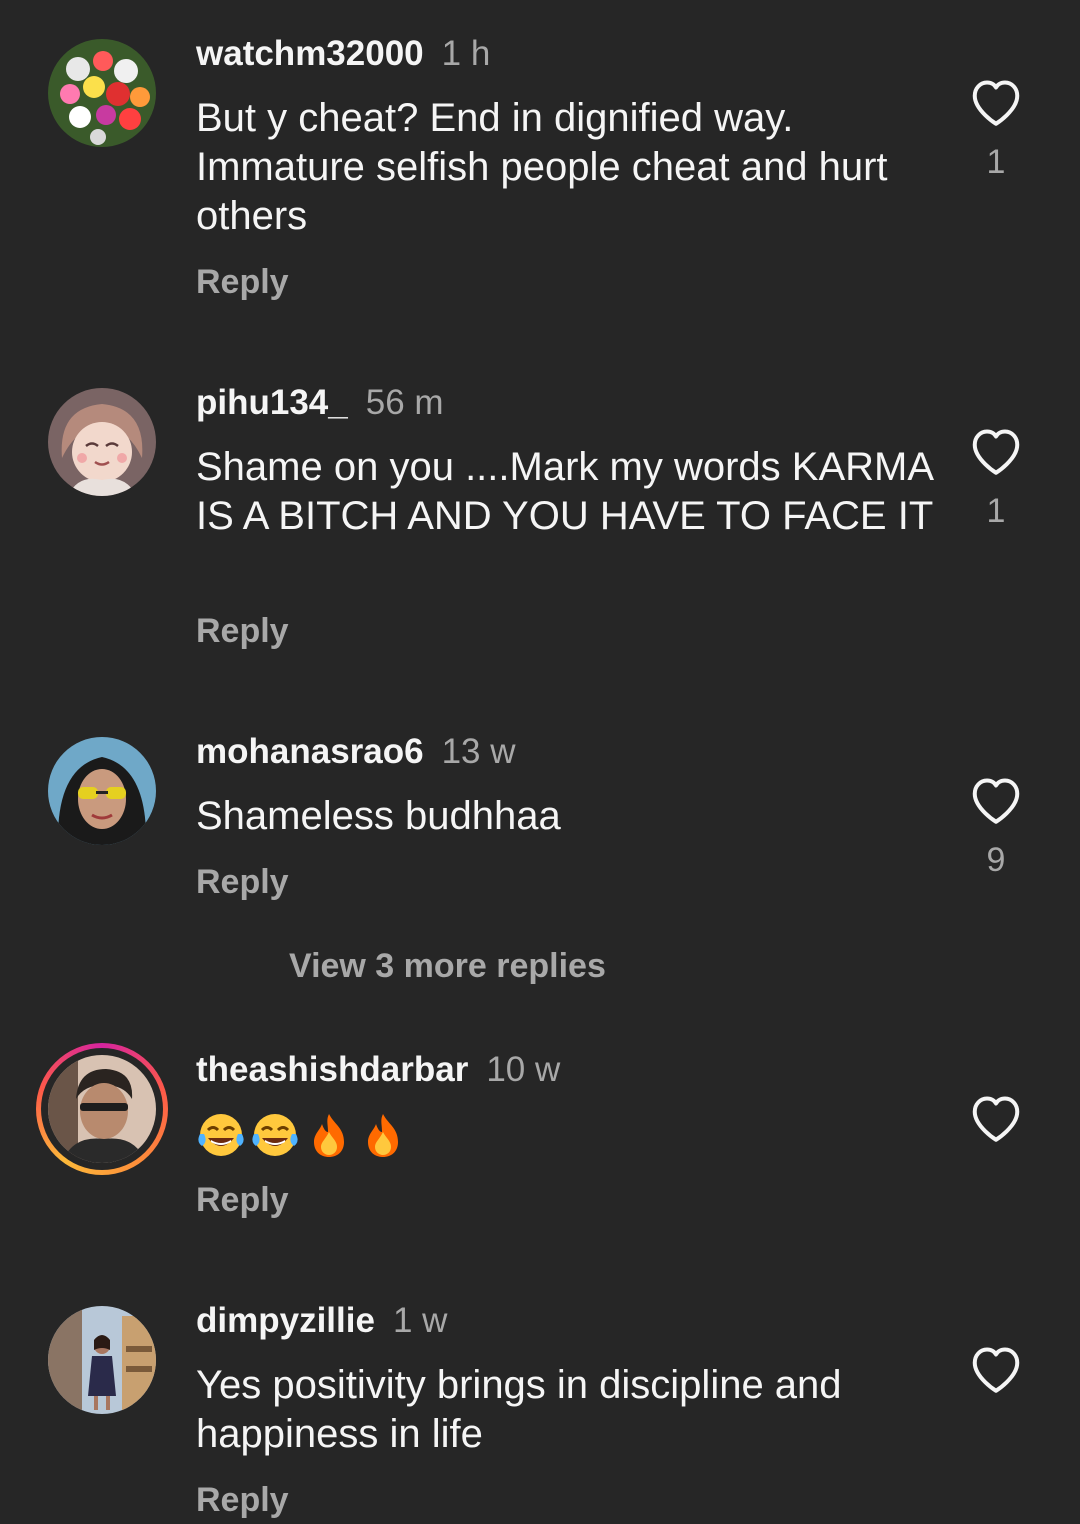 Image resolution: width=1080 pixels, height=1524 pixels. Describe the element at coordinates (466, 53) in the screenshot. I see `timestamp: 1 h` at that location.